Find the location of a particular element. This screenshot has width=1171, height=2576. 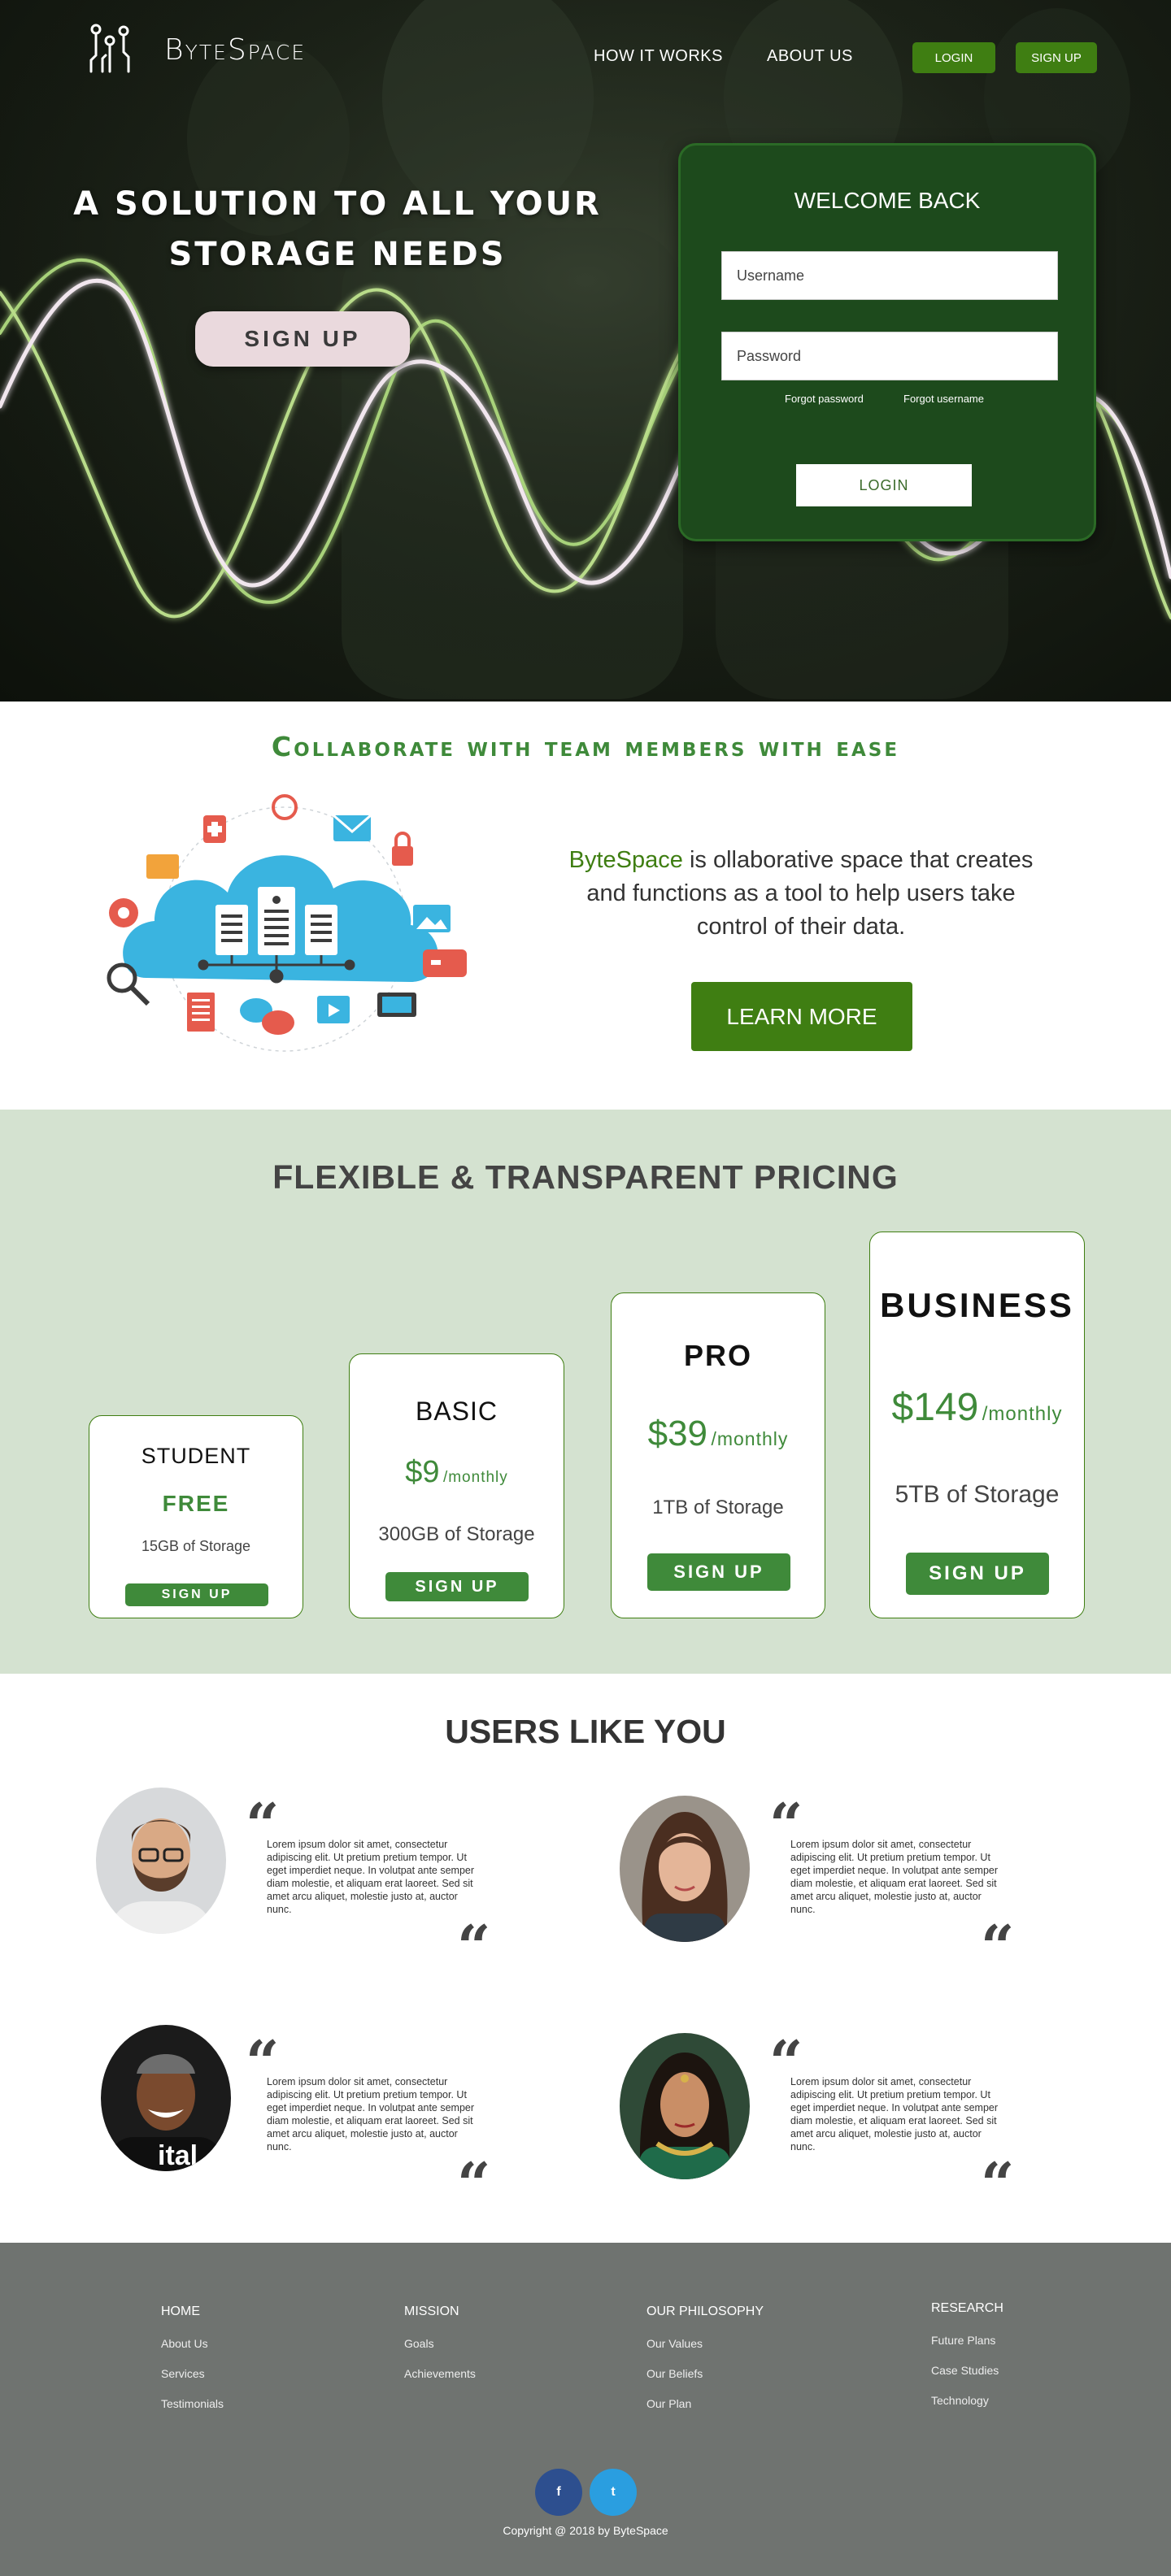

logo-wordmark: ByteSpace is located at coordinates (236, 50).